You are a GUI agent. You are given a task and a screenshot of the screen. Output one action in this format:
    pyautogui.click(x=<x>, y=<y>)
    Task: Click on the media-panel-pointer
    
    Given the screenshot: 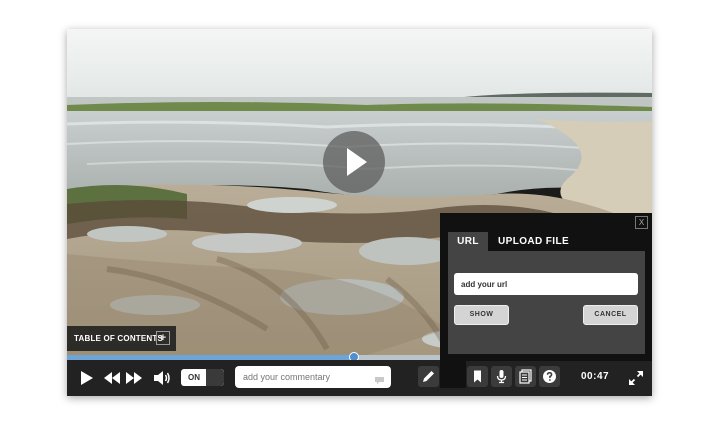 What is the action you would take?
    pyautogui.click(x=453, y=374)
    